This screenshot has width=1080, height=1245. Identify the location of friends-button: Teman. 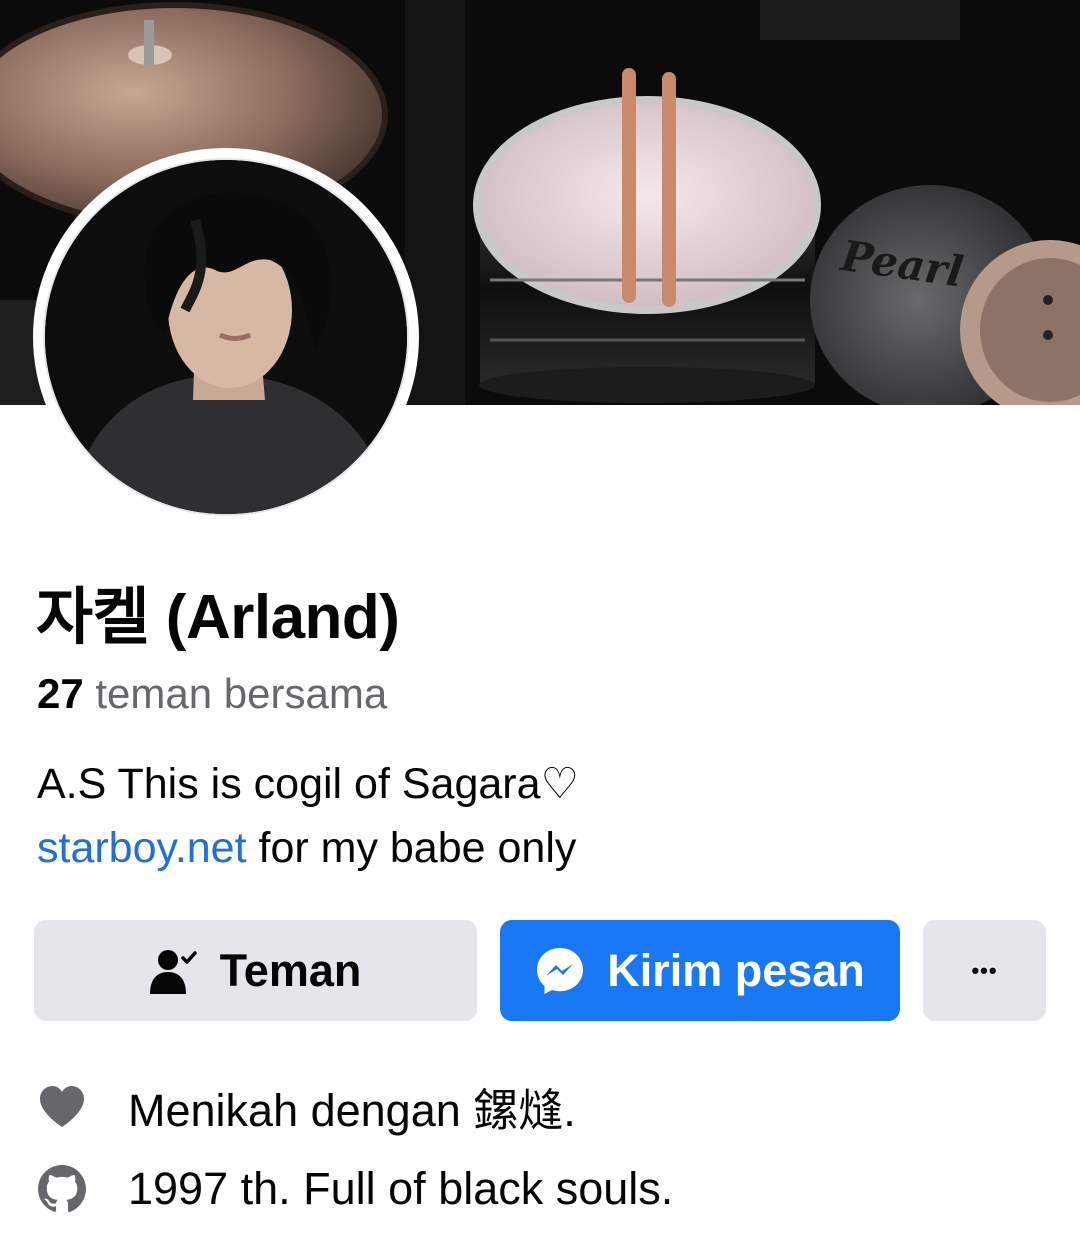
(255, 970).